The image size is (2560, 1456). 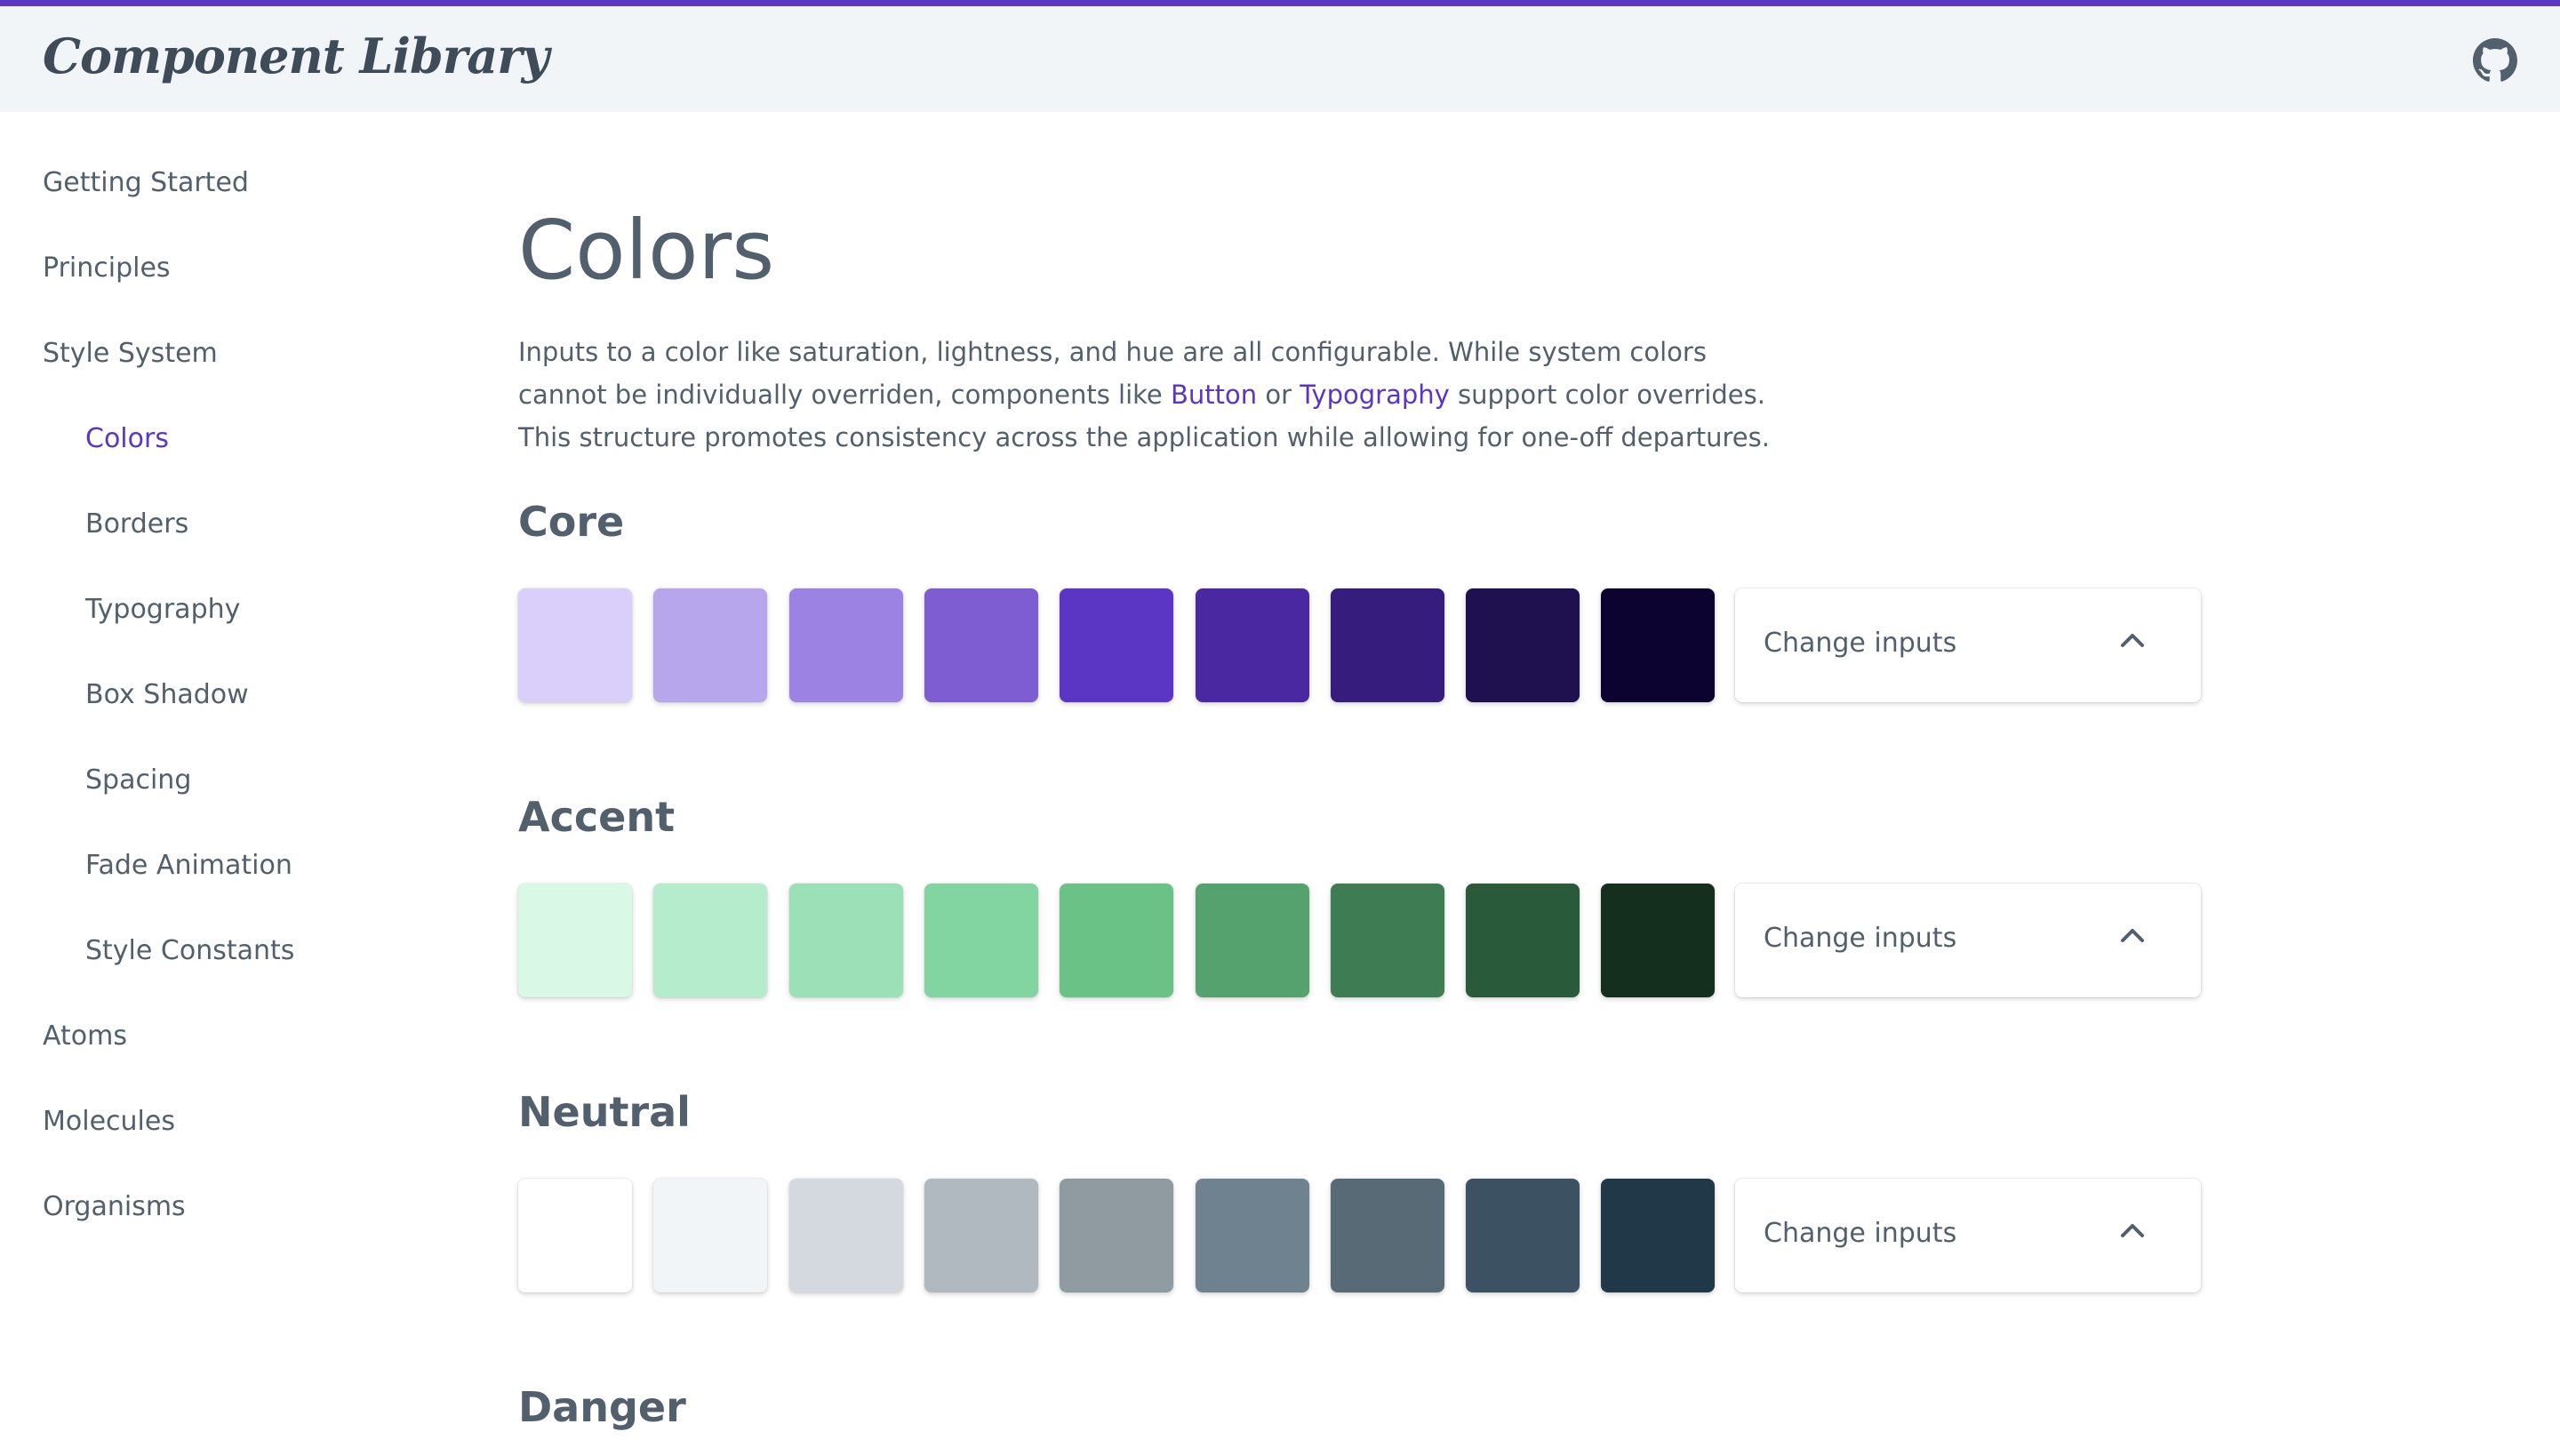 What do you see at coordinates (597, 817) in the screenshot?
I see `section-title: Accent` at bounding box center [597, 817].